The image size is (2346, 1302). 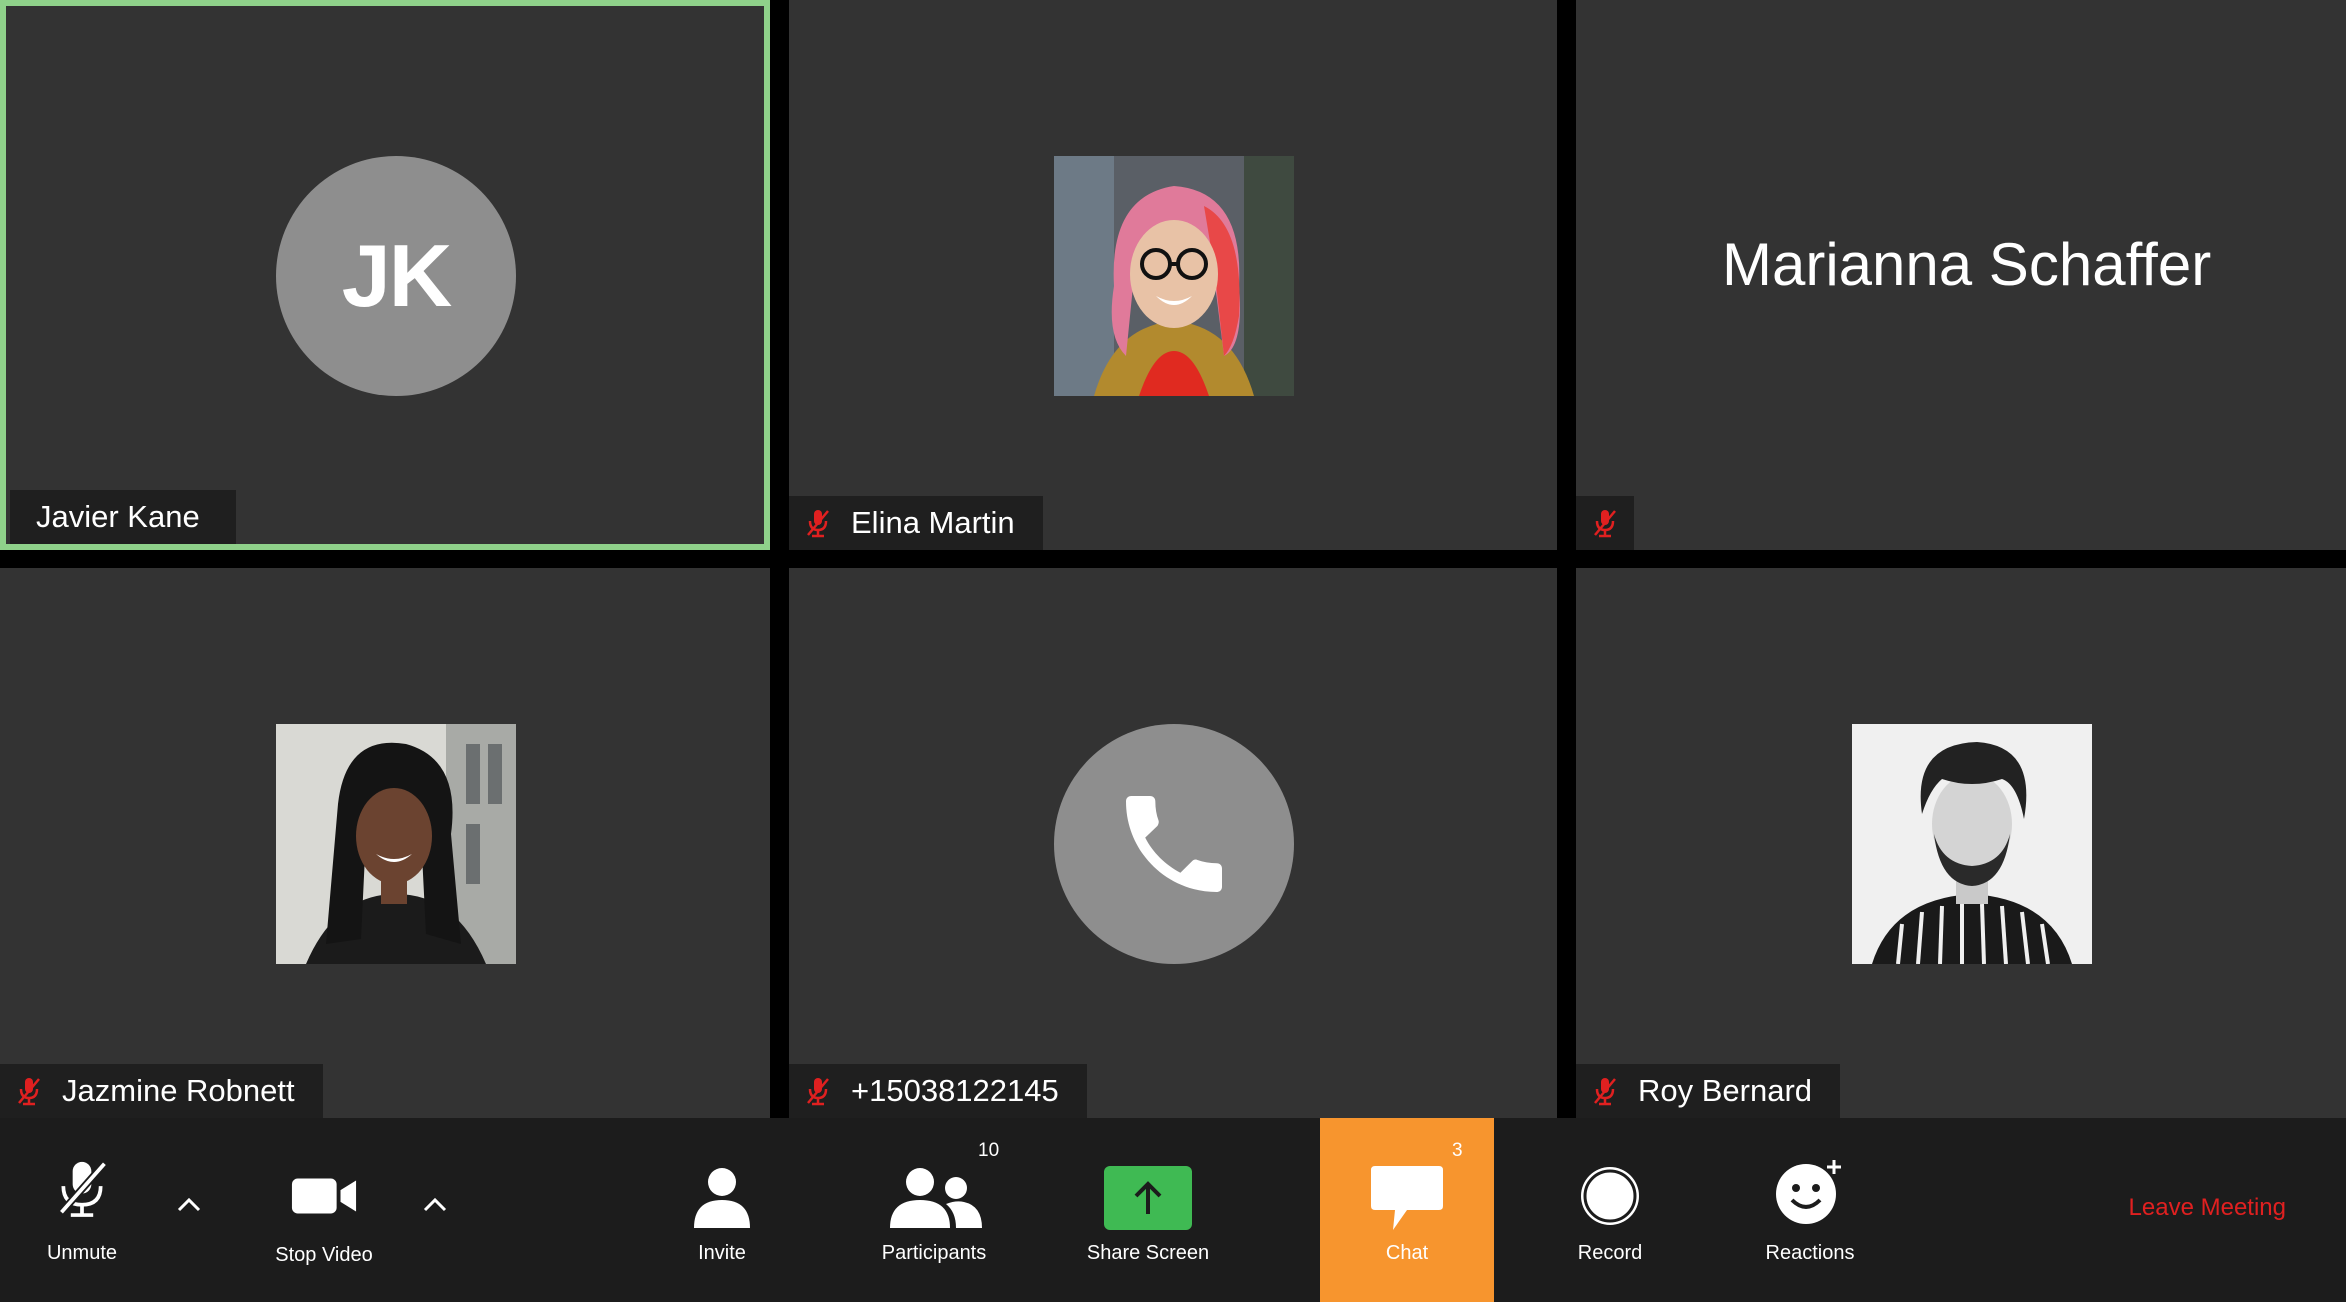 I want to click on participant-name-tag: Javier Kane, so click(x=123, y=517).